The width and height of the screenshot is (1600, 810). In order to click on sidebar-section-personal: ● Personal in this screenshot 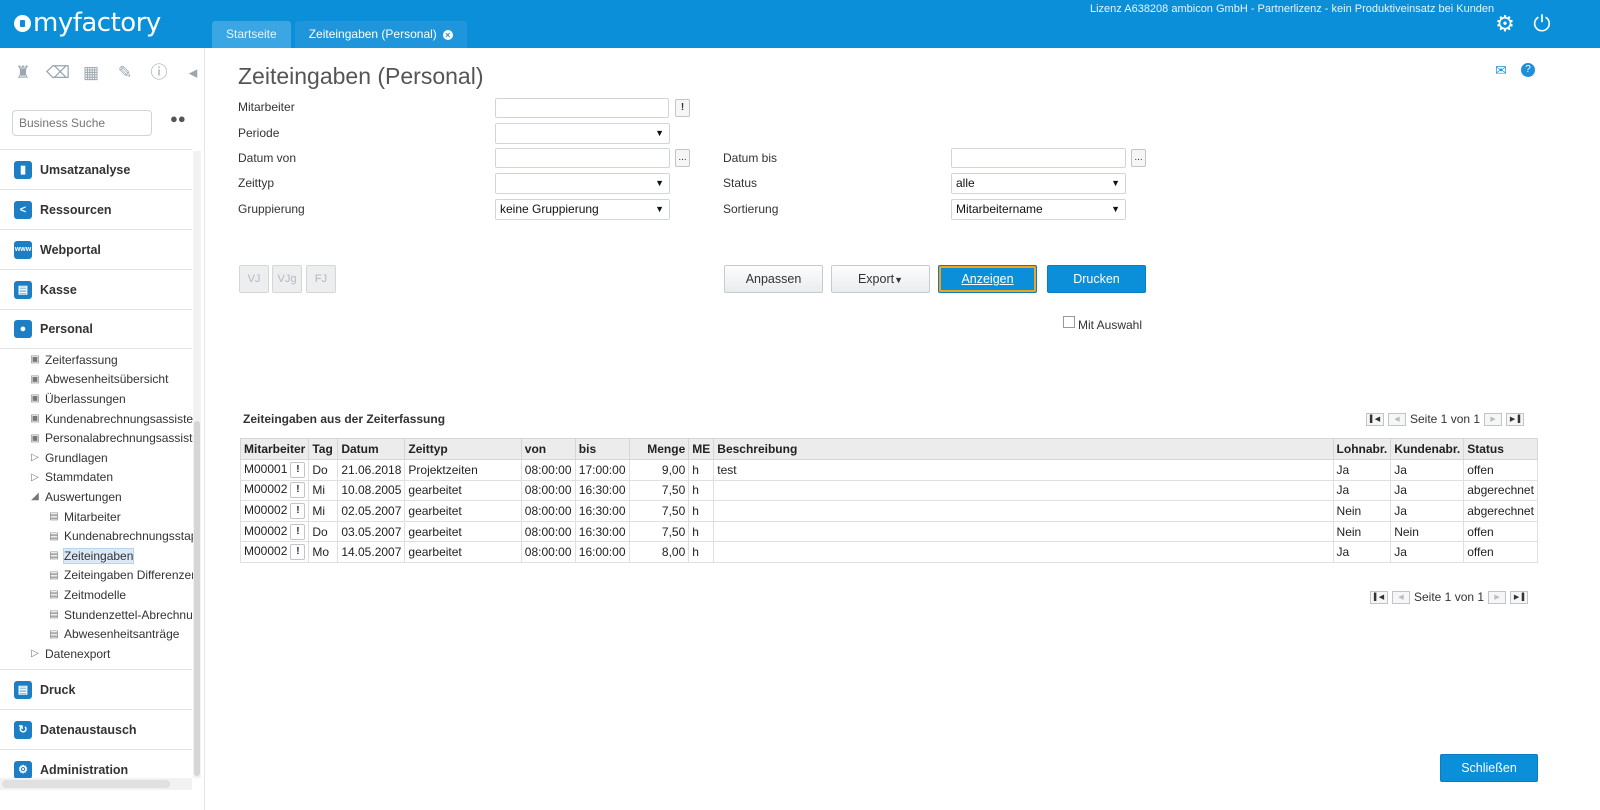, I will do `click(96, 329)`.